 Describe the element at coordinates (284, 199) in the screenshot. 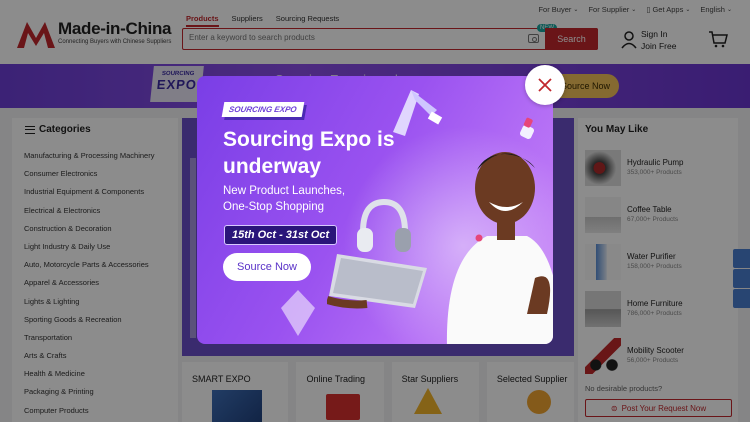

I see `modal-subtitle: New Product Launches, One-Stop Shopping` at that location.